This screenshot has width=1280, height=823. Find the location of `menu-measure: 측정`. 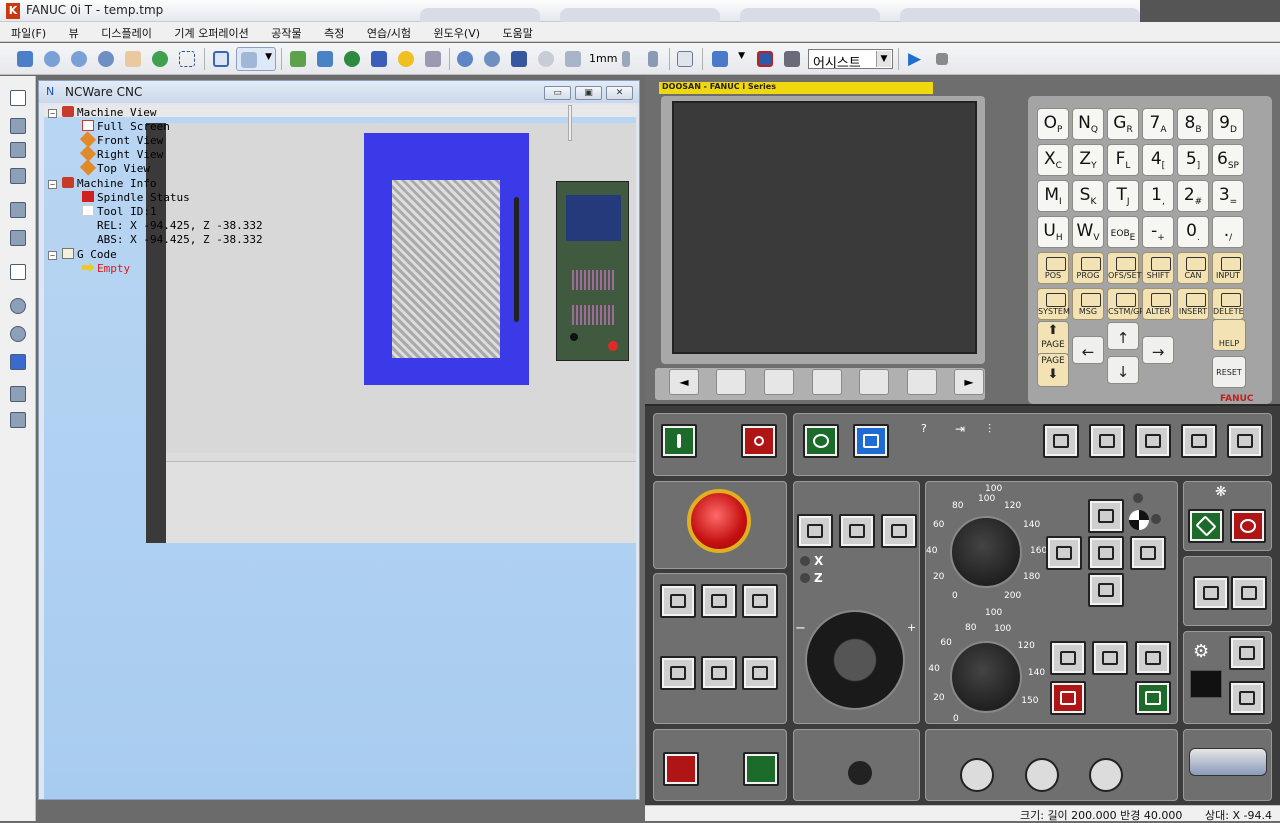

menu-measure: 측정 is located at coordinates (332, 31).